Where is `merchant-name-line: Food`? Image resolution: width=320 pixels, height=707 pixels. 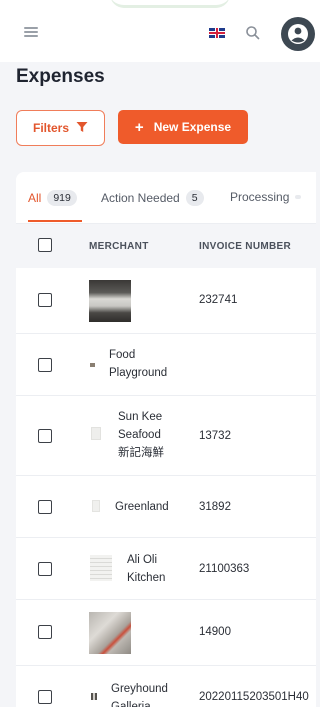
merchant-name-line: Food is located at coordinates (122, 355).